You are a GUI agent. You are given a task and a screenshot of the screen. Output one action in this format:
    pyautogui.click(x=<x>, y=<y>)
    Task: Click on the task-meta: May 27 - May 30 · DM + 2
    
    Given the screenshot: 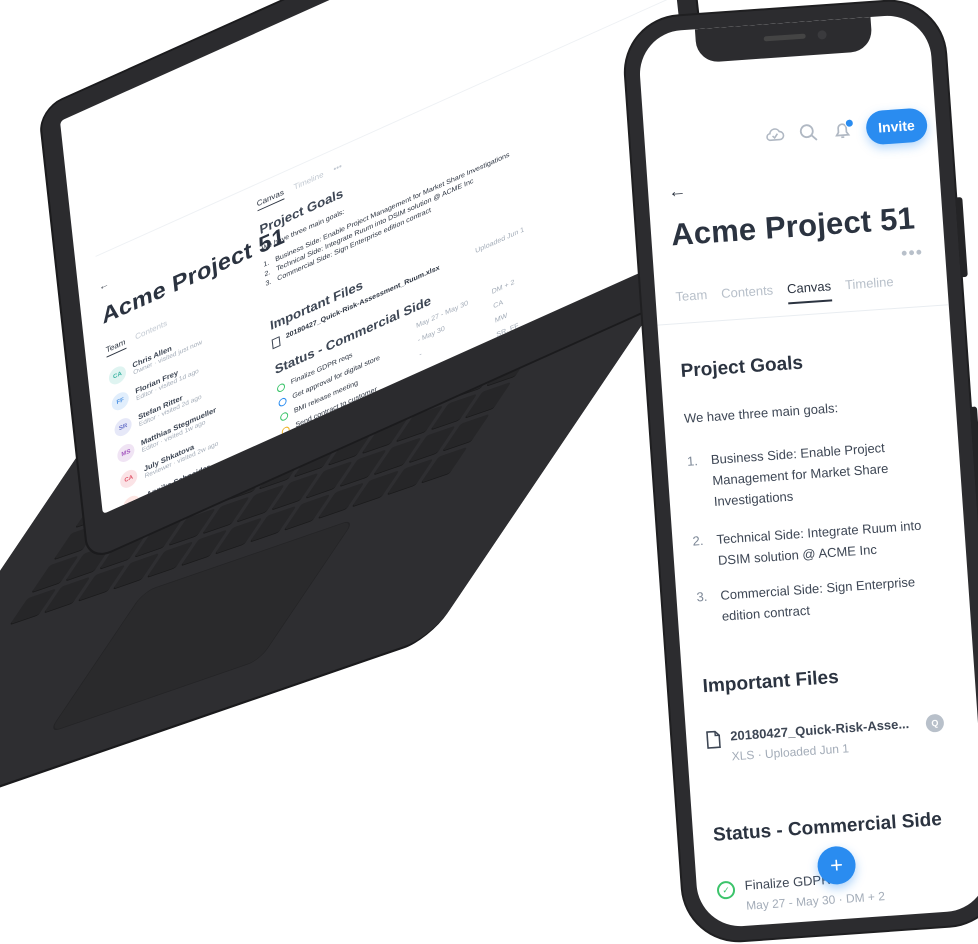 What is the action you would take?
    pyautogui.click(x=815, y=901)
    